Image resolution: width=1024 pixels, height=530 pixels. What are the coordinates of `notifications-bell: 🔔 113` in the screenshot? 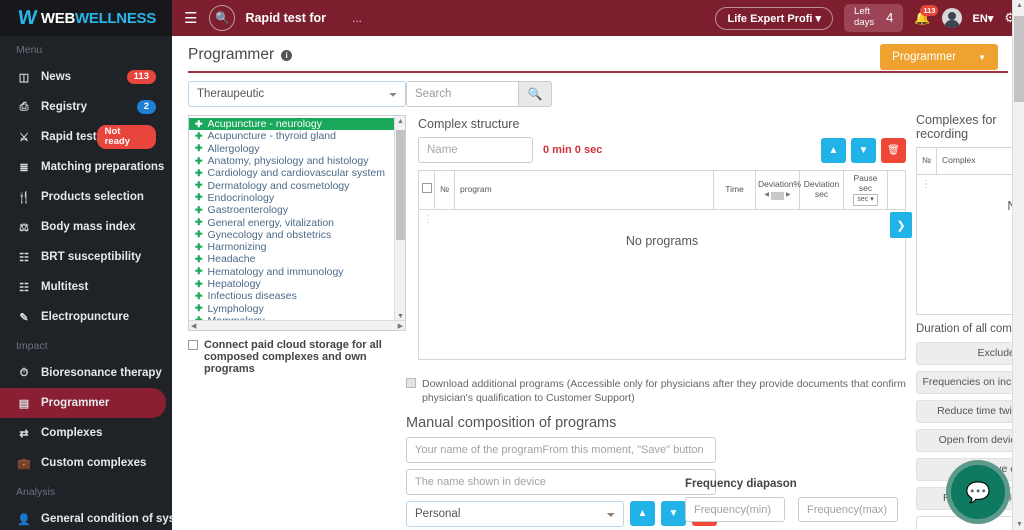 It's located at (926, 15).